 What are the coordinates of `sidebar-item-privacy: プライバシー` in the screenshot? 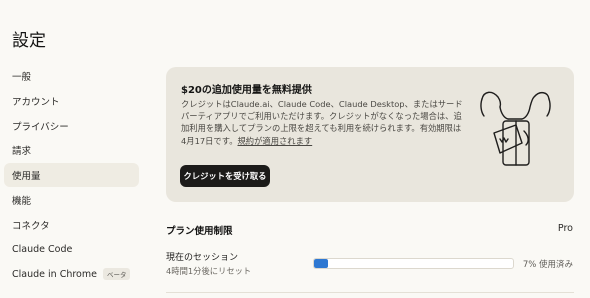 It's located at (71, 126).